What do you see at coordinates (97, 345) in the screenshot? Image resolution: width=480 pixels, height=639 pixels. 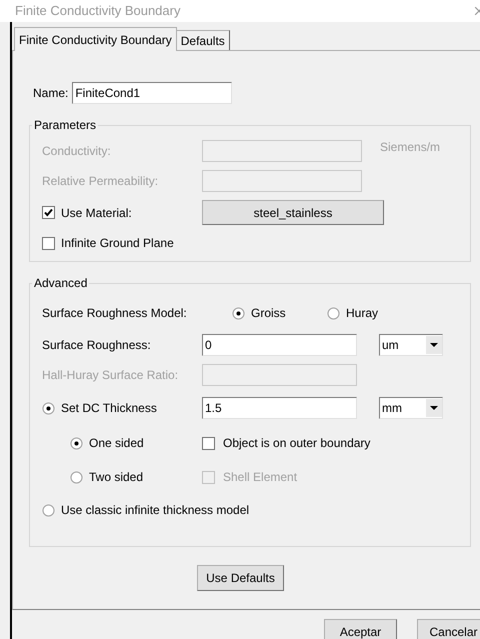 I see `field-label: Surface Roughness:` at bounding box center [97, 345].